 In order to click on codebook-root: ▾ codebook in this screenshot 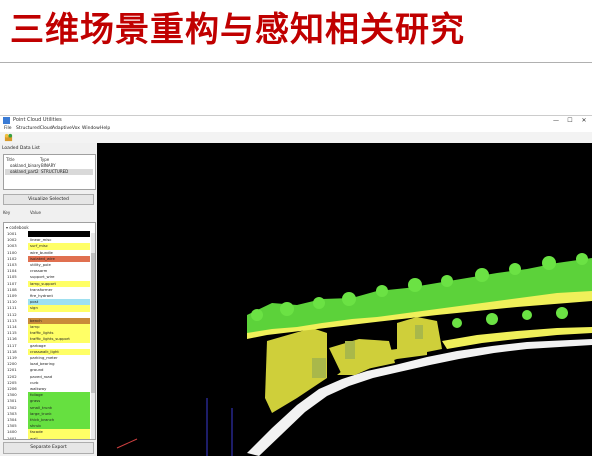, I will do `click(17, 227)`.